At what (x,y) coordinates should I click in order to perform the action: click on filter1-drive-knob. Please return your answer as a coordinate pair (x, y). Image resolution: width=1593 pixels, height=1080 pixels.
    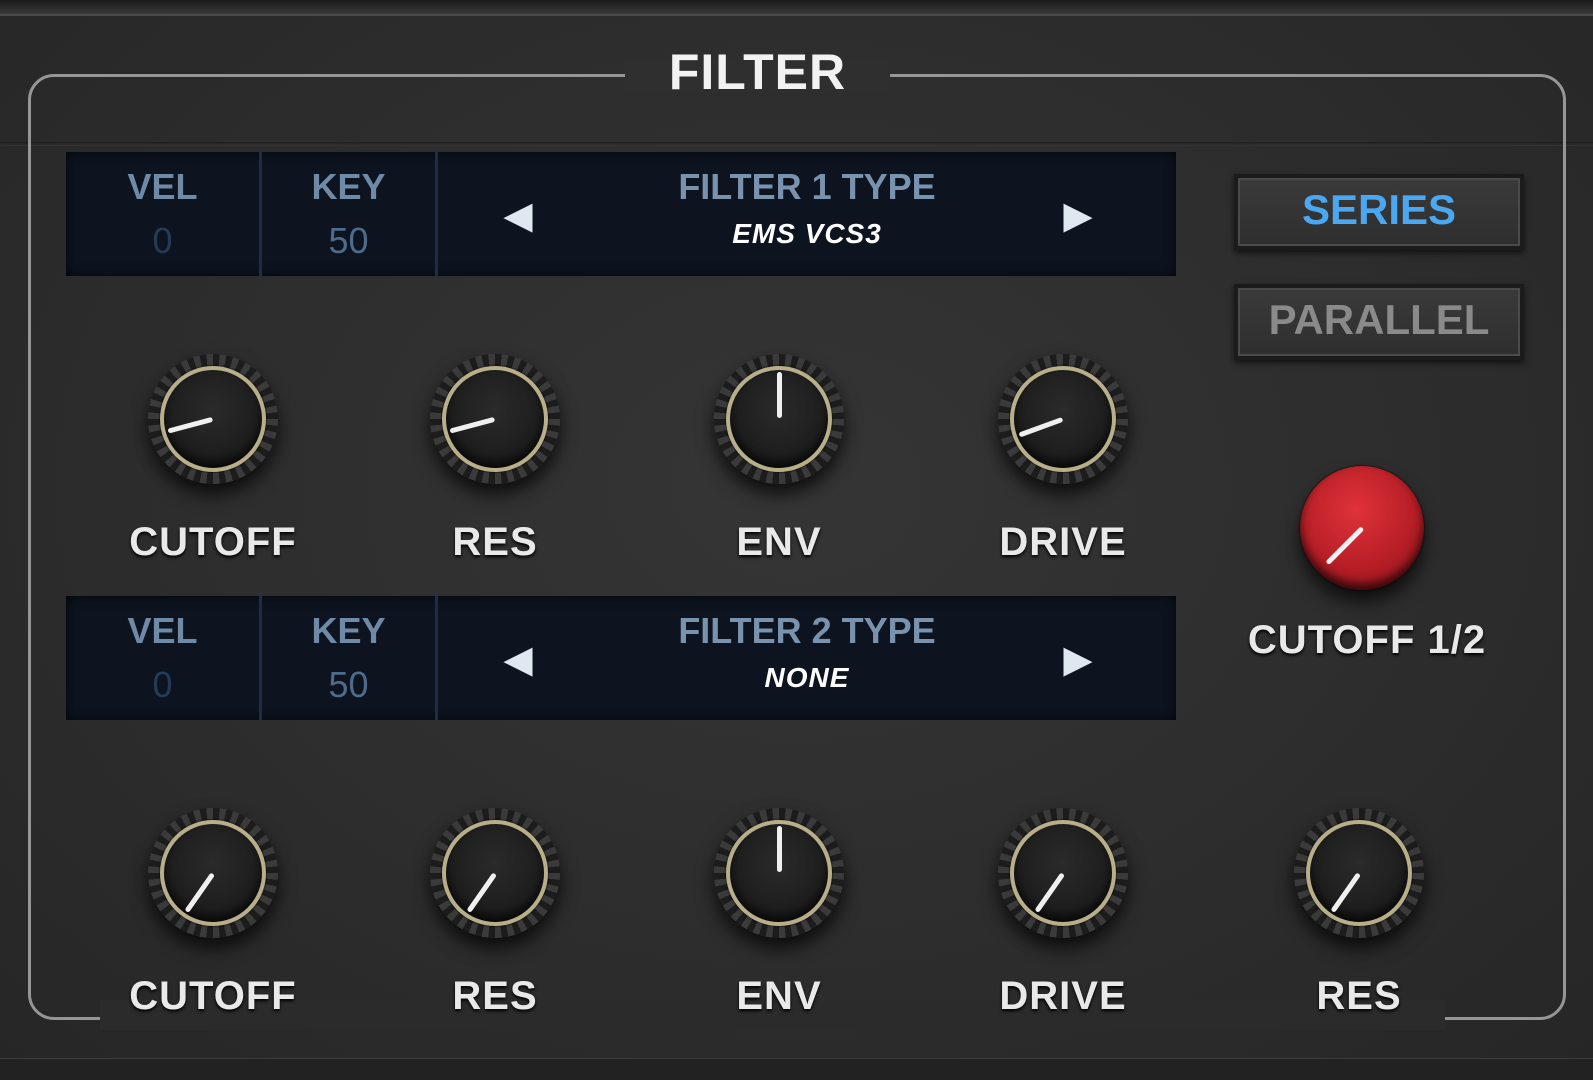
    Looking at the image, I should click on (1063, 419).